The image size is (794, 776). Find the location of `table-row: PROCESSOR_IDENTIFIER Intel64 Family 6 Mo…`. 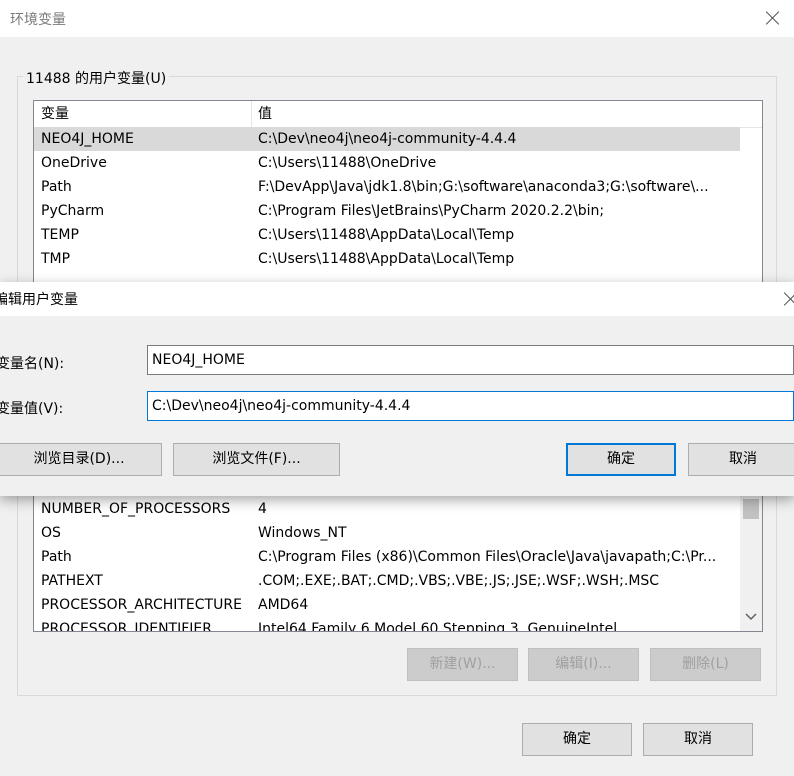

table-row: PROCESSOR_IDENTIFIER Intel64 Family 6 Mo… is located at coordinates (387, 624).